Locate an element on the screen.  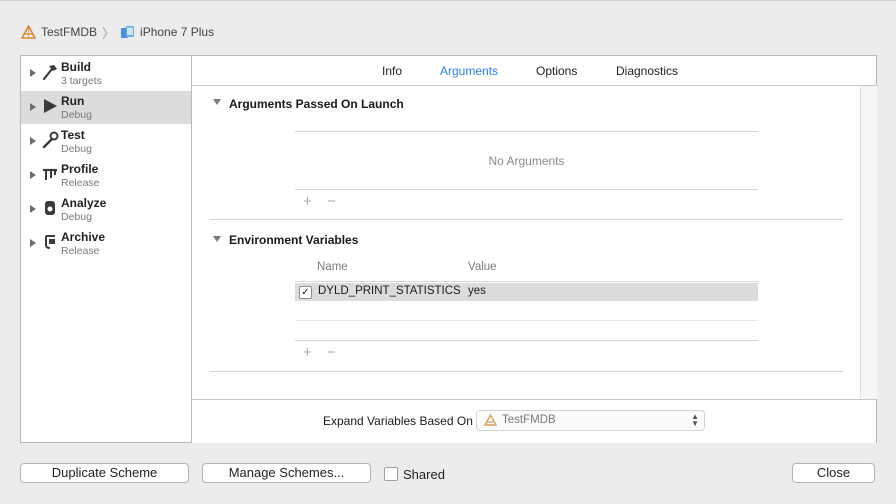
sidebar-item-label: Build is located at coordinates (76, 67).